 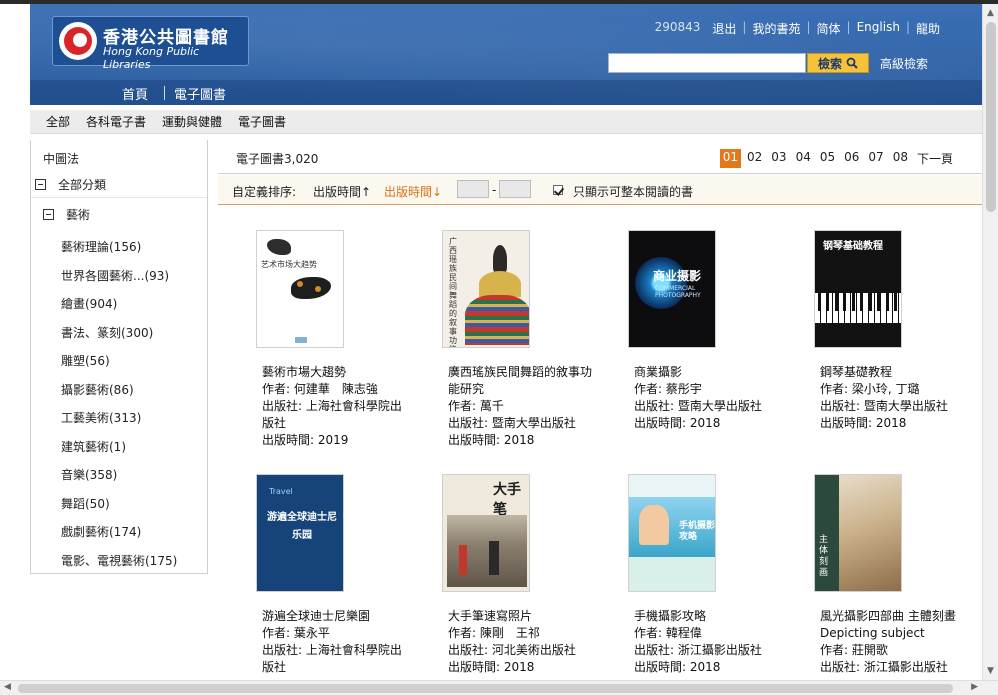 What do you see at coordinates (85, 503) in the screenshot?
I see `sidebar-category-item: 舞蹈(50)` at bounding box center [85, 503].